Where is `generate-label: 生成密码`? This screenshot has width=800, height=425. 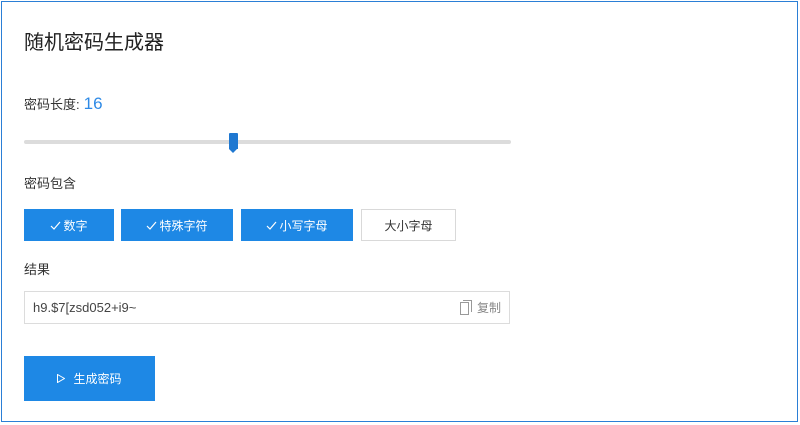
generate-label: 生成密码 is located at coordinates (97, 379).